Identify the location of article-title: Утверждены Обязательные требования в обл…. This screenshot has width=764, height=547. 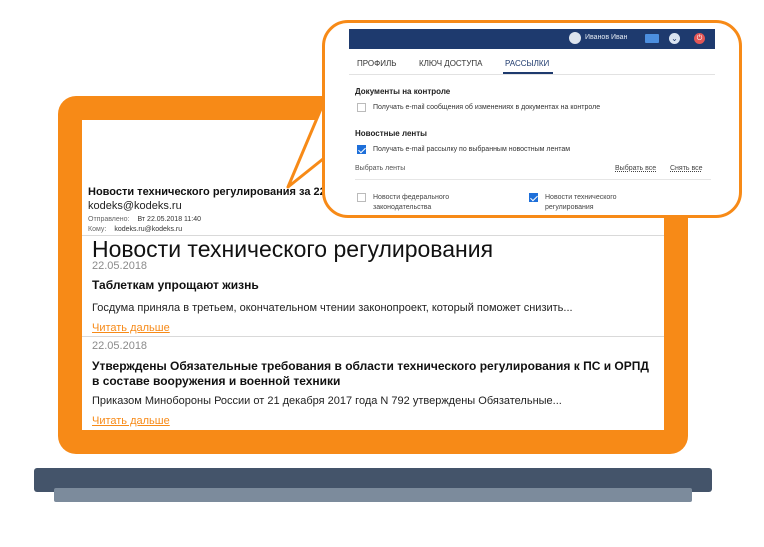
(370, 373).